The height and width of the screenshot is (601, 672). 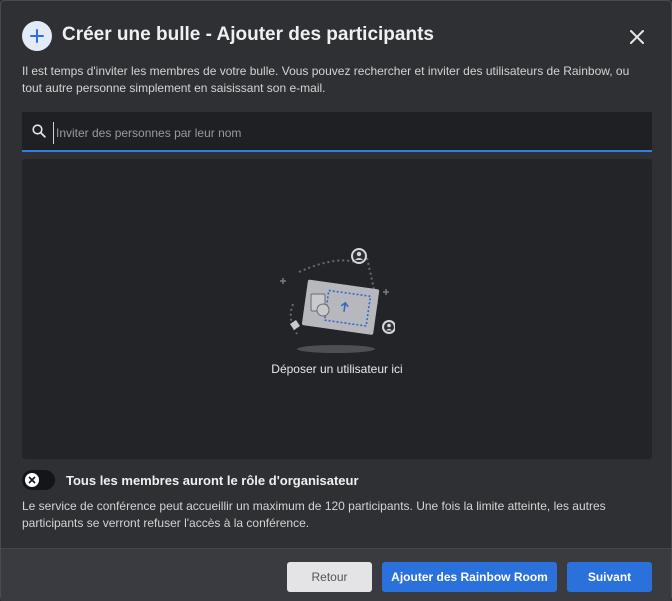 What do you see at coordinates (609, 577) in the screenshot?
I see `next-button: Suivant` at bounding box center [609, 577].